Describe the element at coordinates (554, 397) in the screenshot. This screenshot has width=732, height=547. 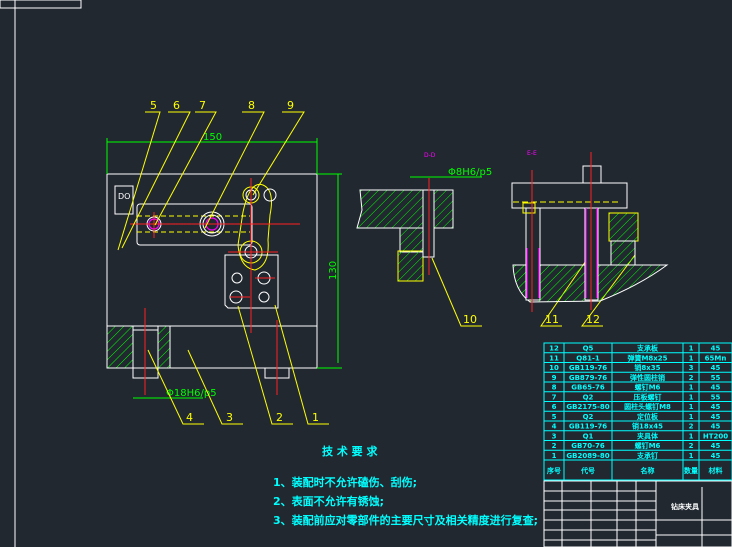
I see `bom-cell-no: 7` at that location.